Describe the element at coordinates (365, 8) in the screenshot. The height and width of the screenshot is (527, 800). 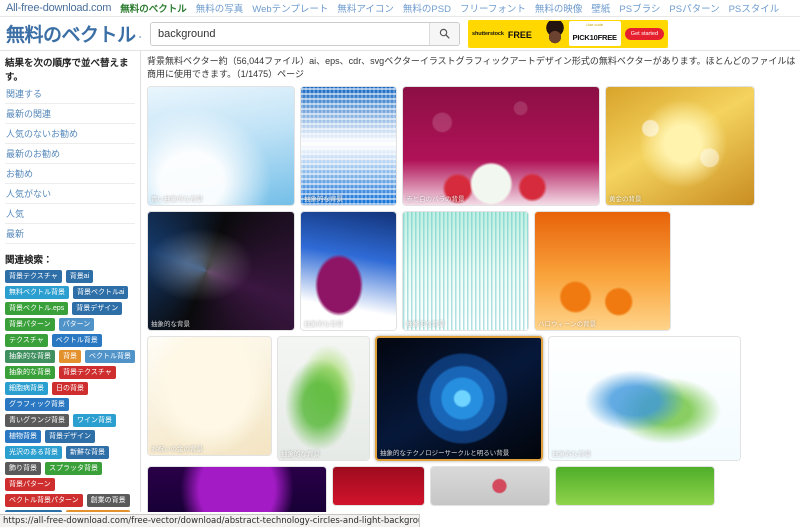
I see `top-nav-link-3: 無料アイコン` at that location.